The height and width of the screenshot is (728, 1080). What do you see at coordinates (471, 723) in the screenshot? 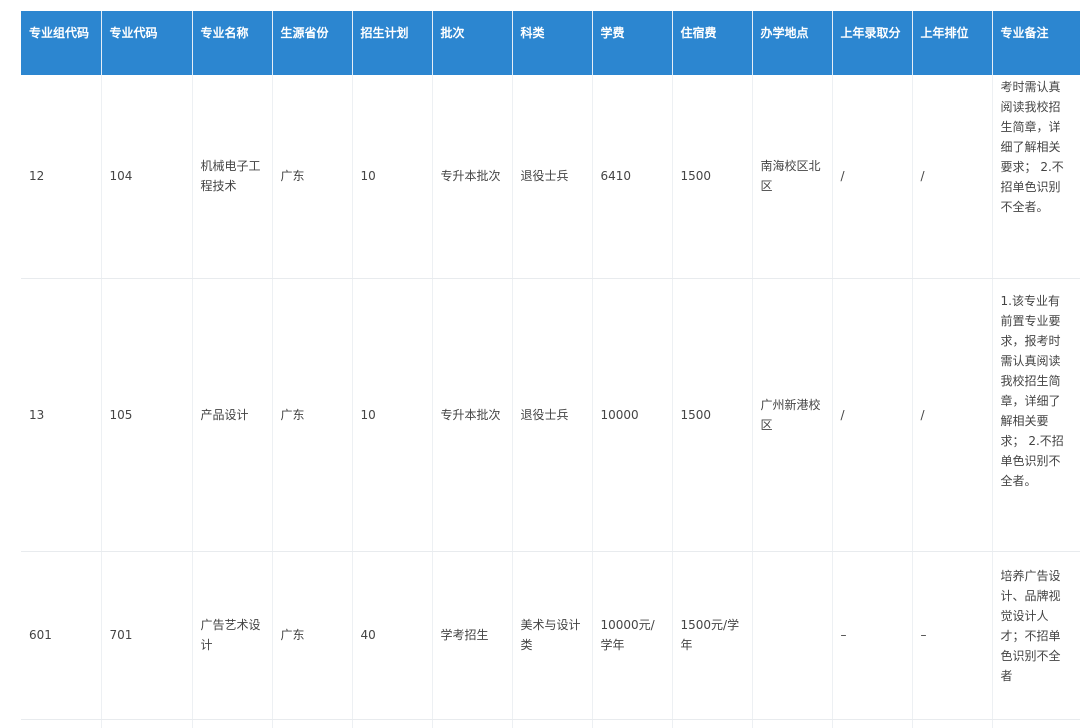
I see `cell-batch` at bounding box center [471, 723].